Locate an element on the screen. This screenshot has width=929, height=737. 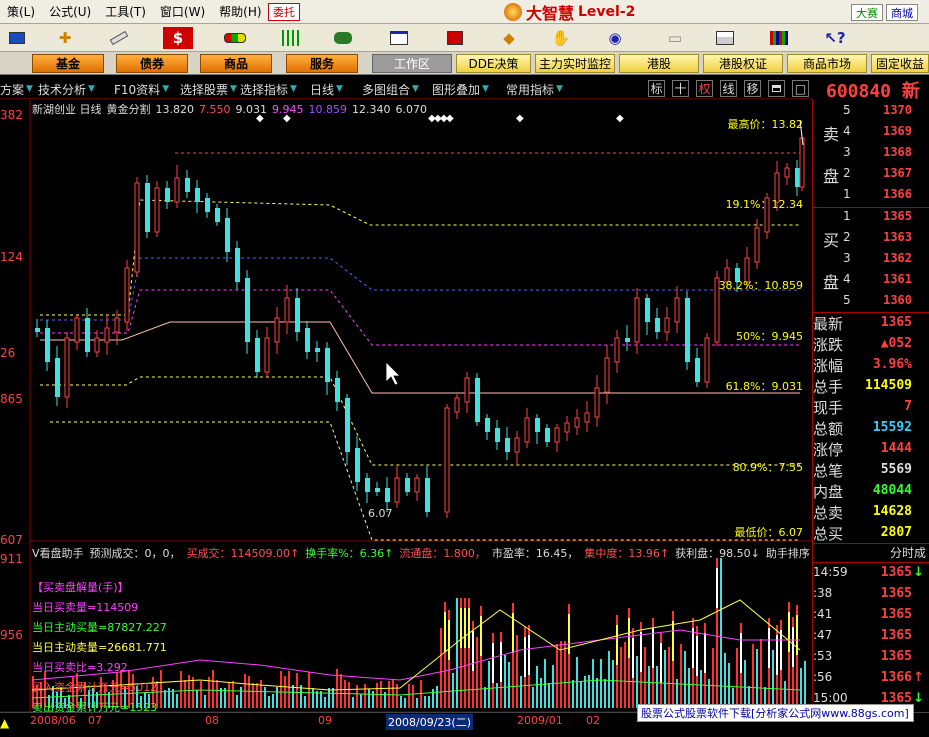
traffic-light-icon is located at coordinates (235, 38).